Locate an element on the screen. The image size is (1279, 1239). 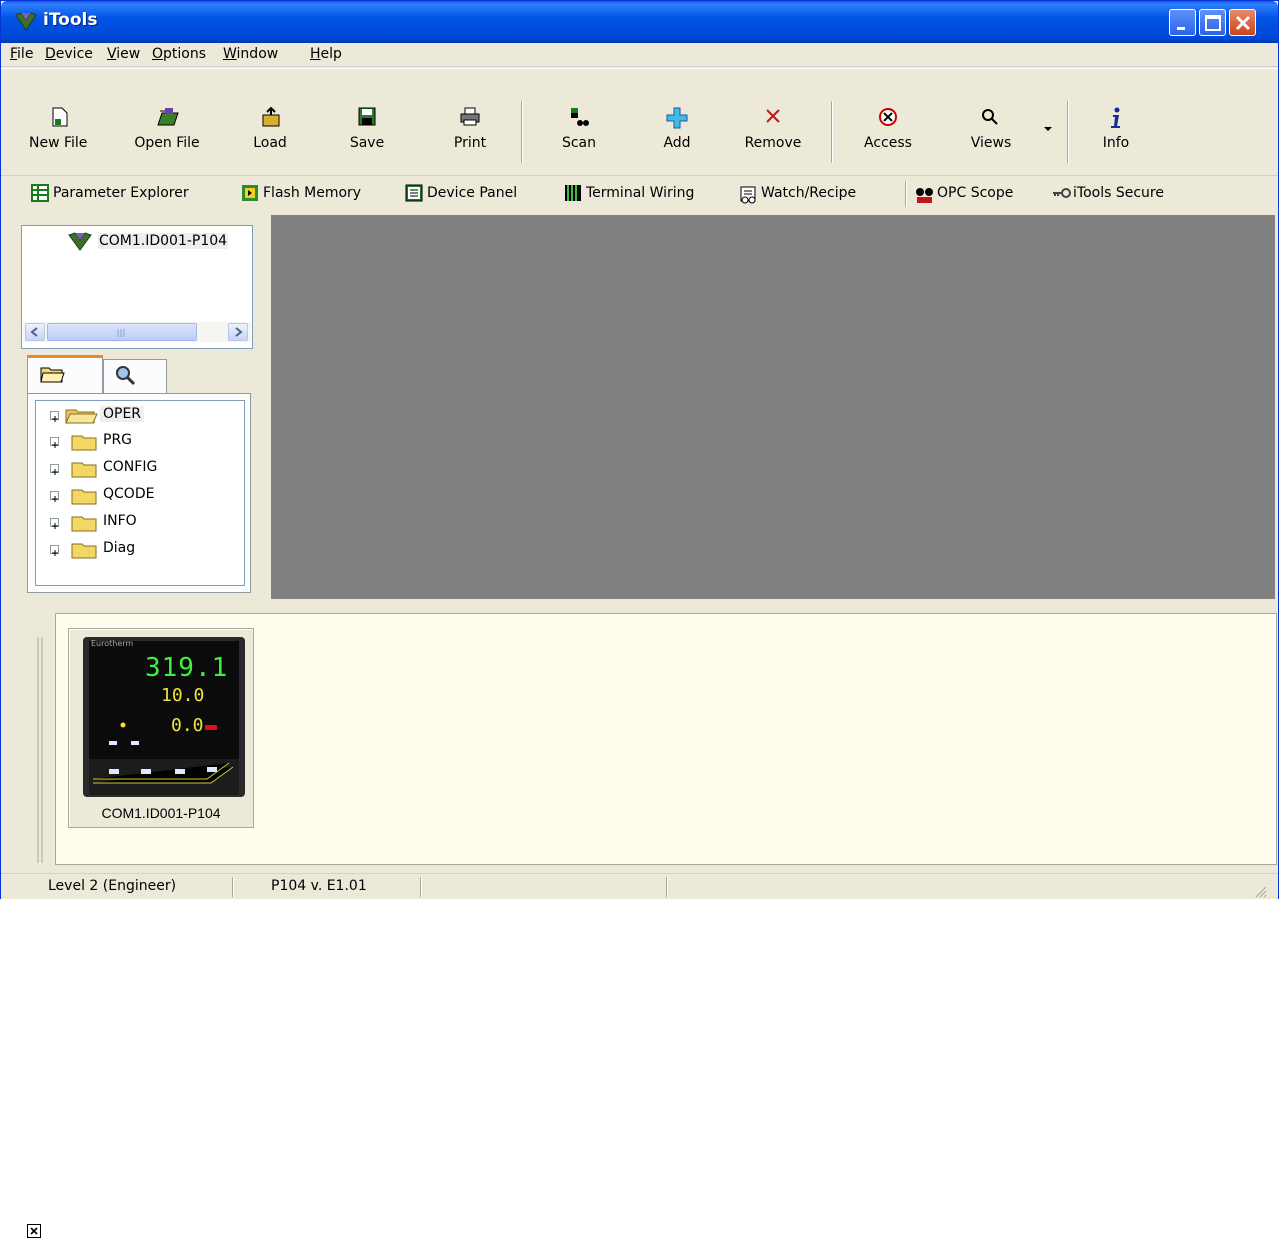
dropdown-arrow-icon is located at coordinates (1048, 129).